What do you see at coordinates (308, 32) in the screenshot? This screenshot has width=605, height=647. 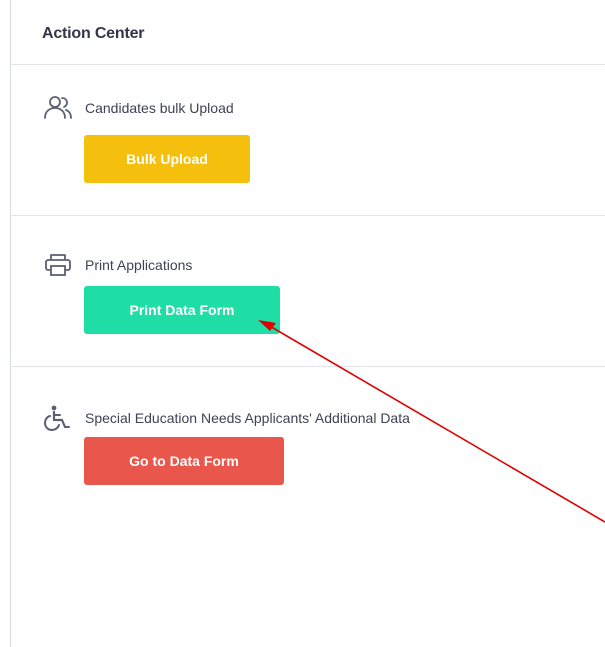 I see `action-center-header: Action Center` at bounding box center [308, 32].